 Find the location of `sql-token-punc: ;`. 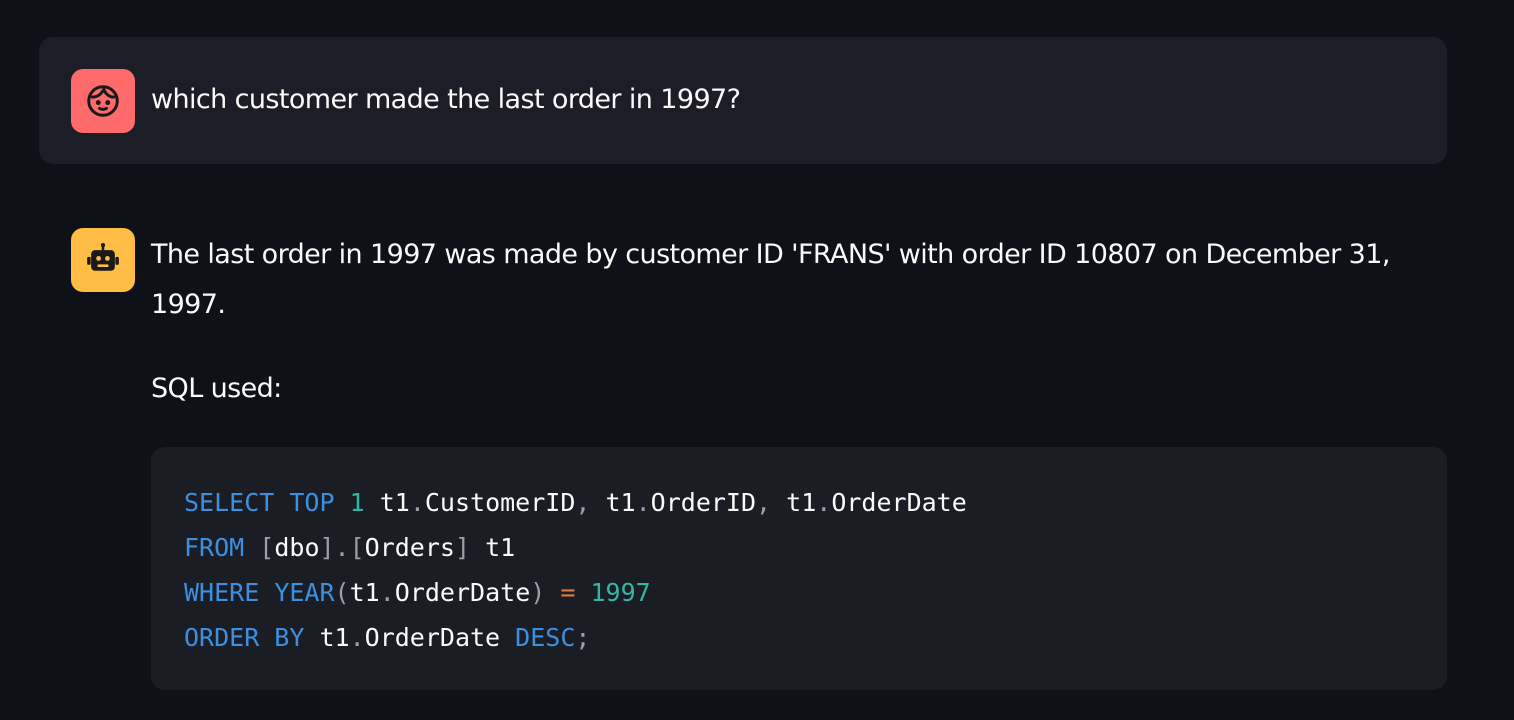

sql-token-punc: ; is located at coordinates (583, 637).